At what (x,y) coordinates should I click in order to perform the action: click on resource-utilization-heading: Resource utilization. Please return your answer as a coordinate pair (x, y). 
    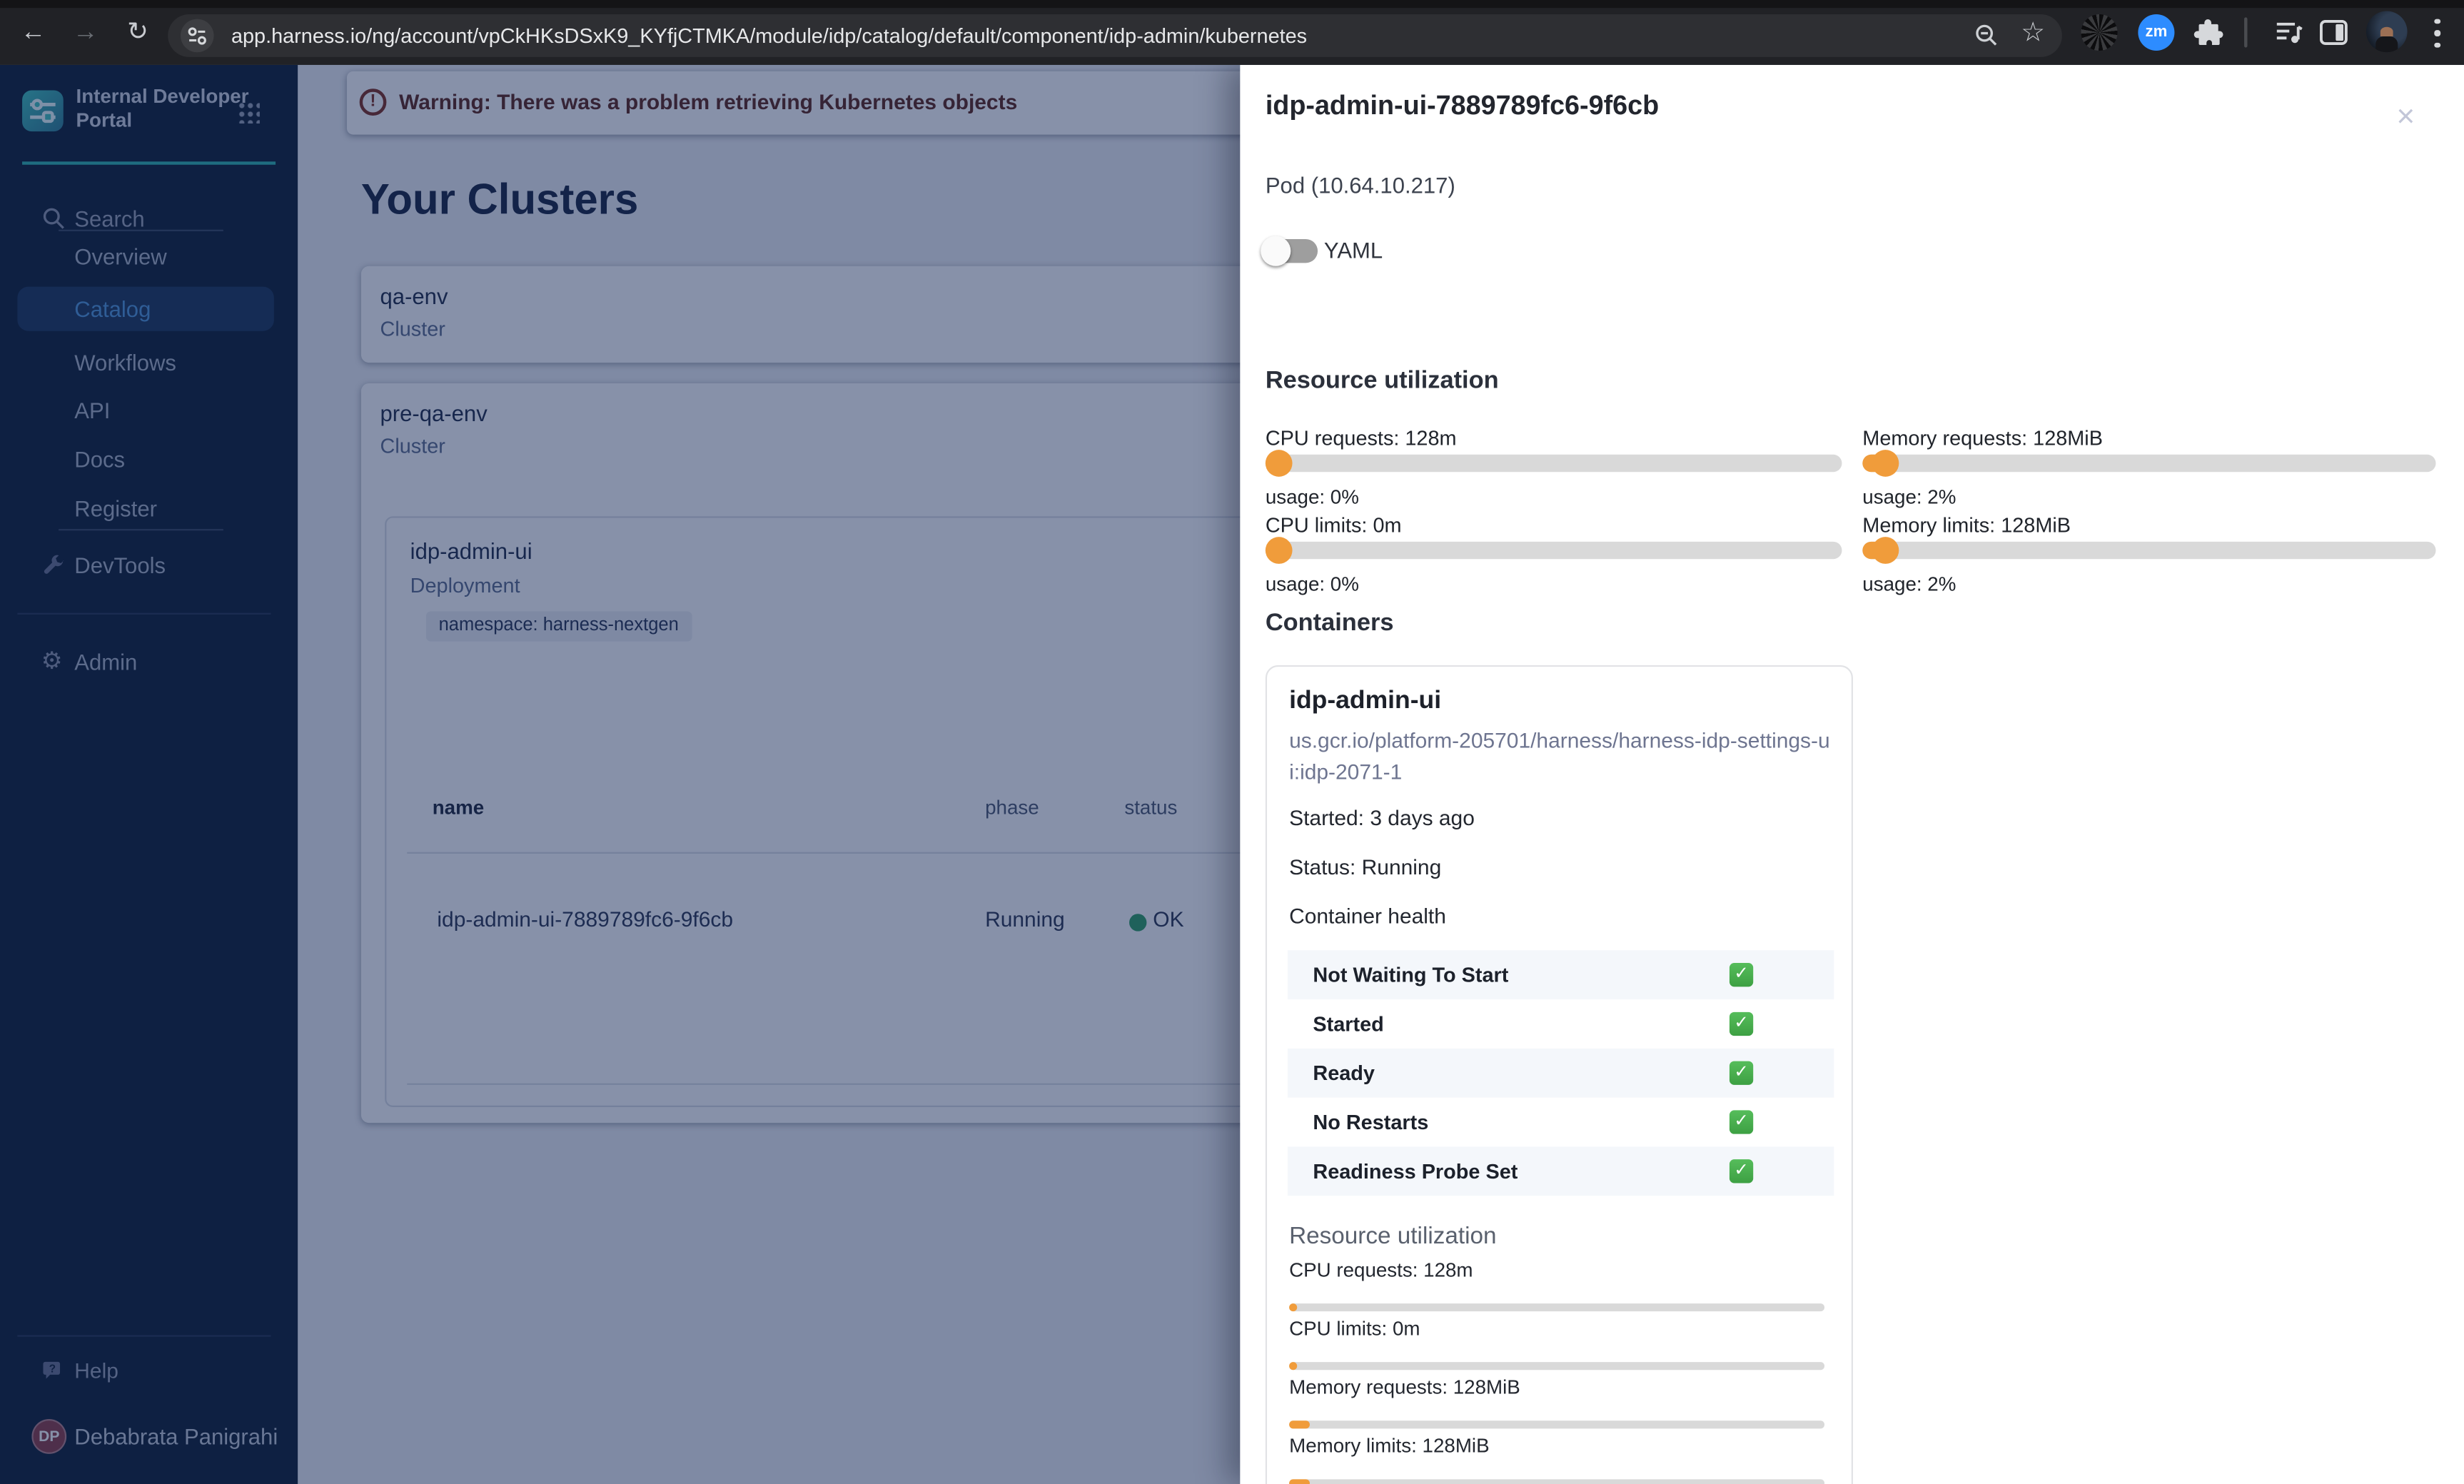
    Looking at the image, I should click on (1382, 381).